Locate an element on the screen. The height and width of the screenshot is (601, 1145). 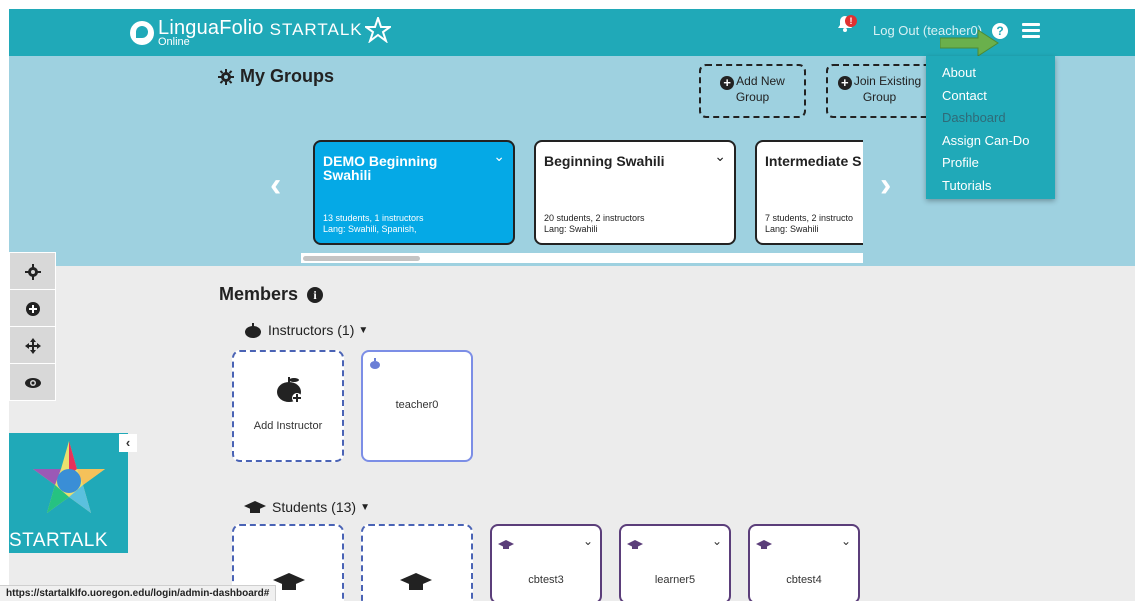
notifications-bell-icon: ! is located at coordinates (845, 23).